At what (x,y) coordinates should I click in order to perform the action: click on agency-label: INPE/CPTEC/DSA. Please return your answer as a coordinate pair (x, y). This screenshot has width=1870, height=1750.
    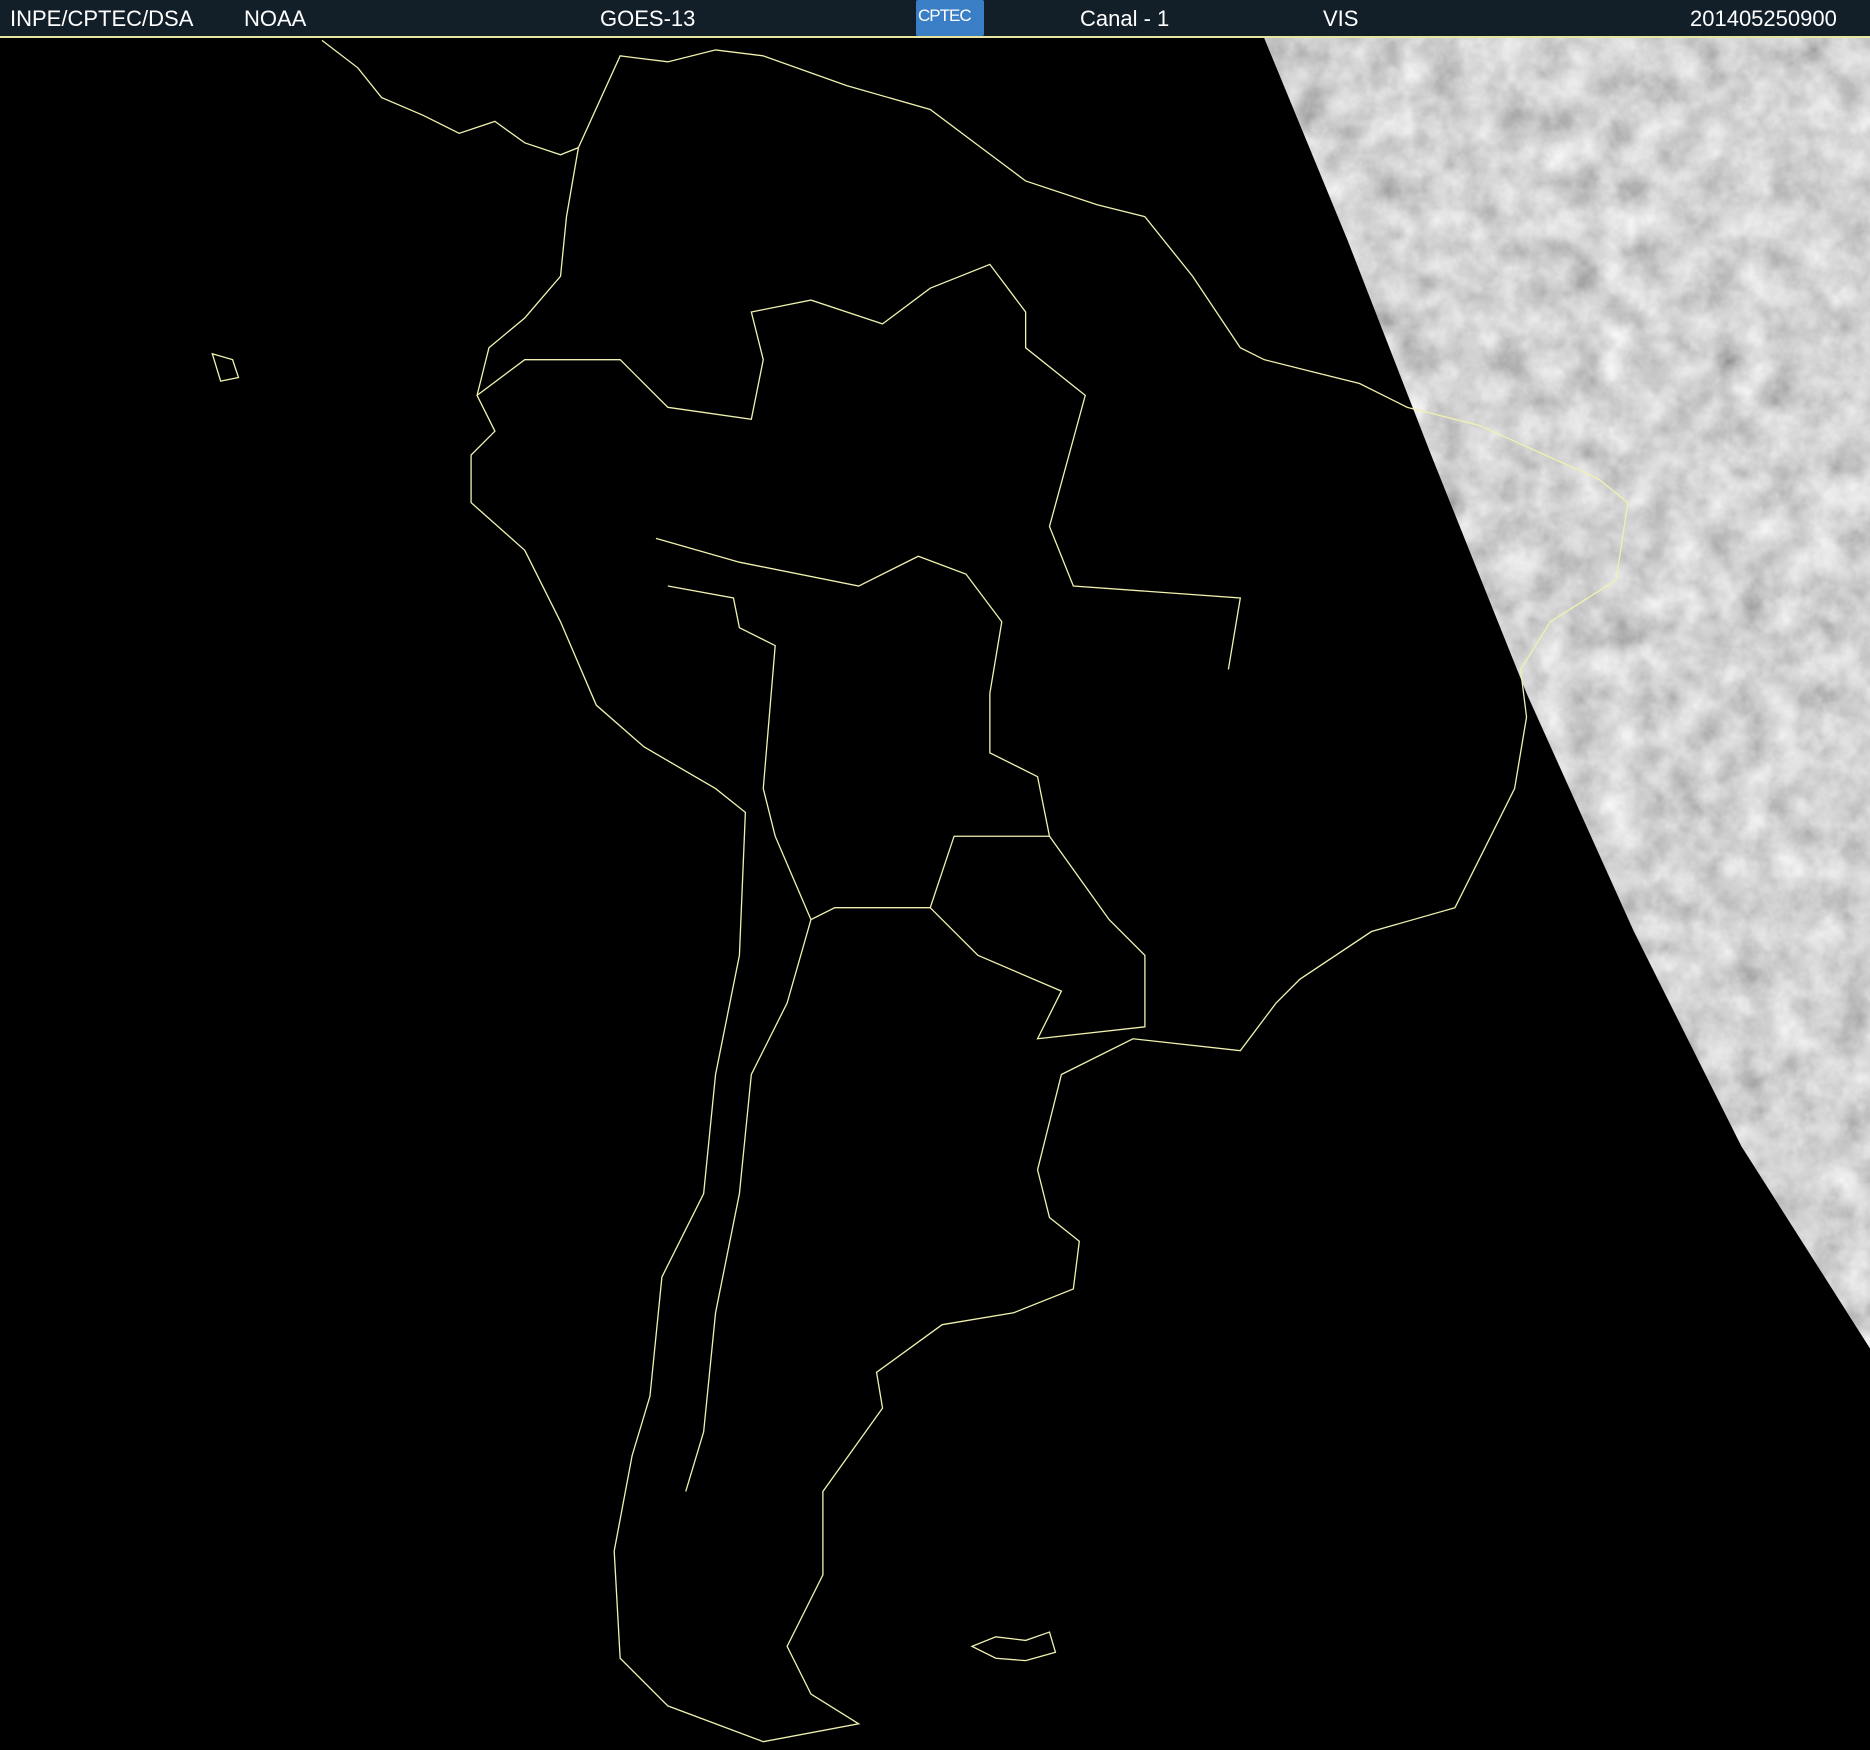
    Looking at the image, I should click on (102, 18).